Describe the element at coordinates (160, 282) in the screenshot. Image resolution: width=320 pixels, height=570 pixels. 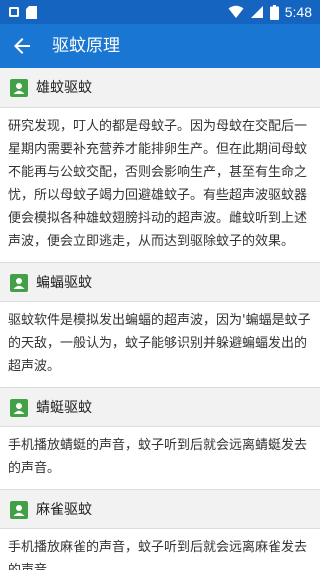
I see `section-header: 蝙蝠驱蚊` at that location.